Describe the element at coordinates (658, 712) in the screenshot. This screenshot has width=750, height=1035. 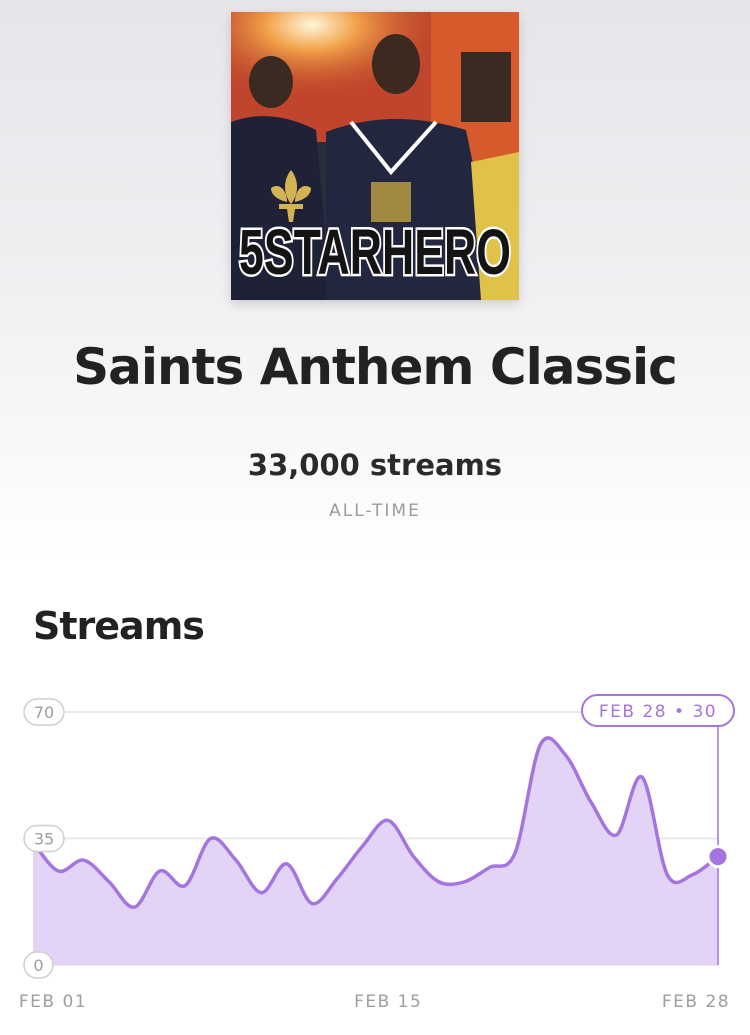
I see `tooltip-label: FEB 28 • 30` at that location.